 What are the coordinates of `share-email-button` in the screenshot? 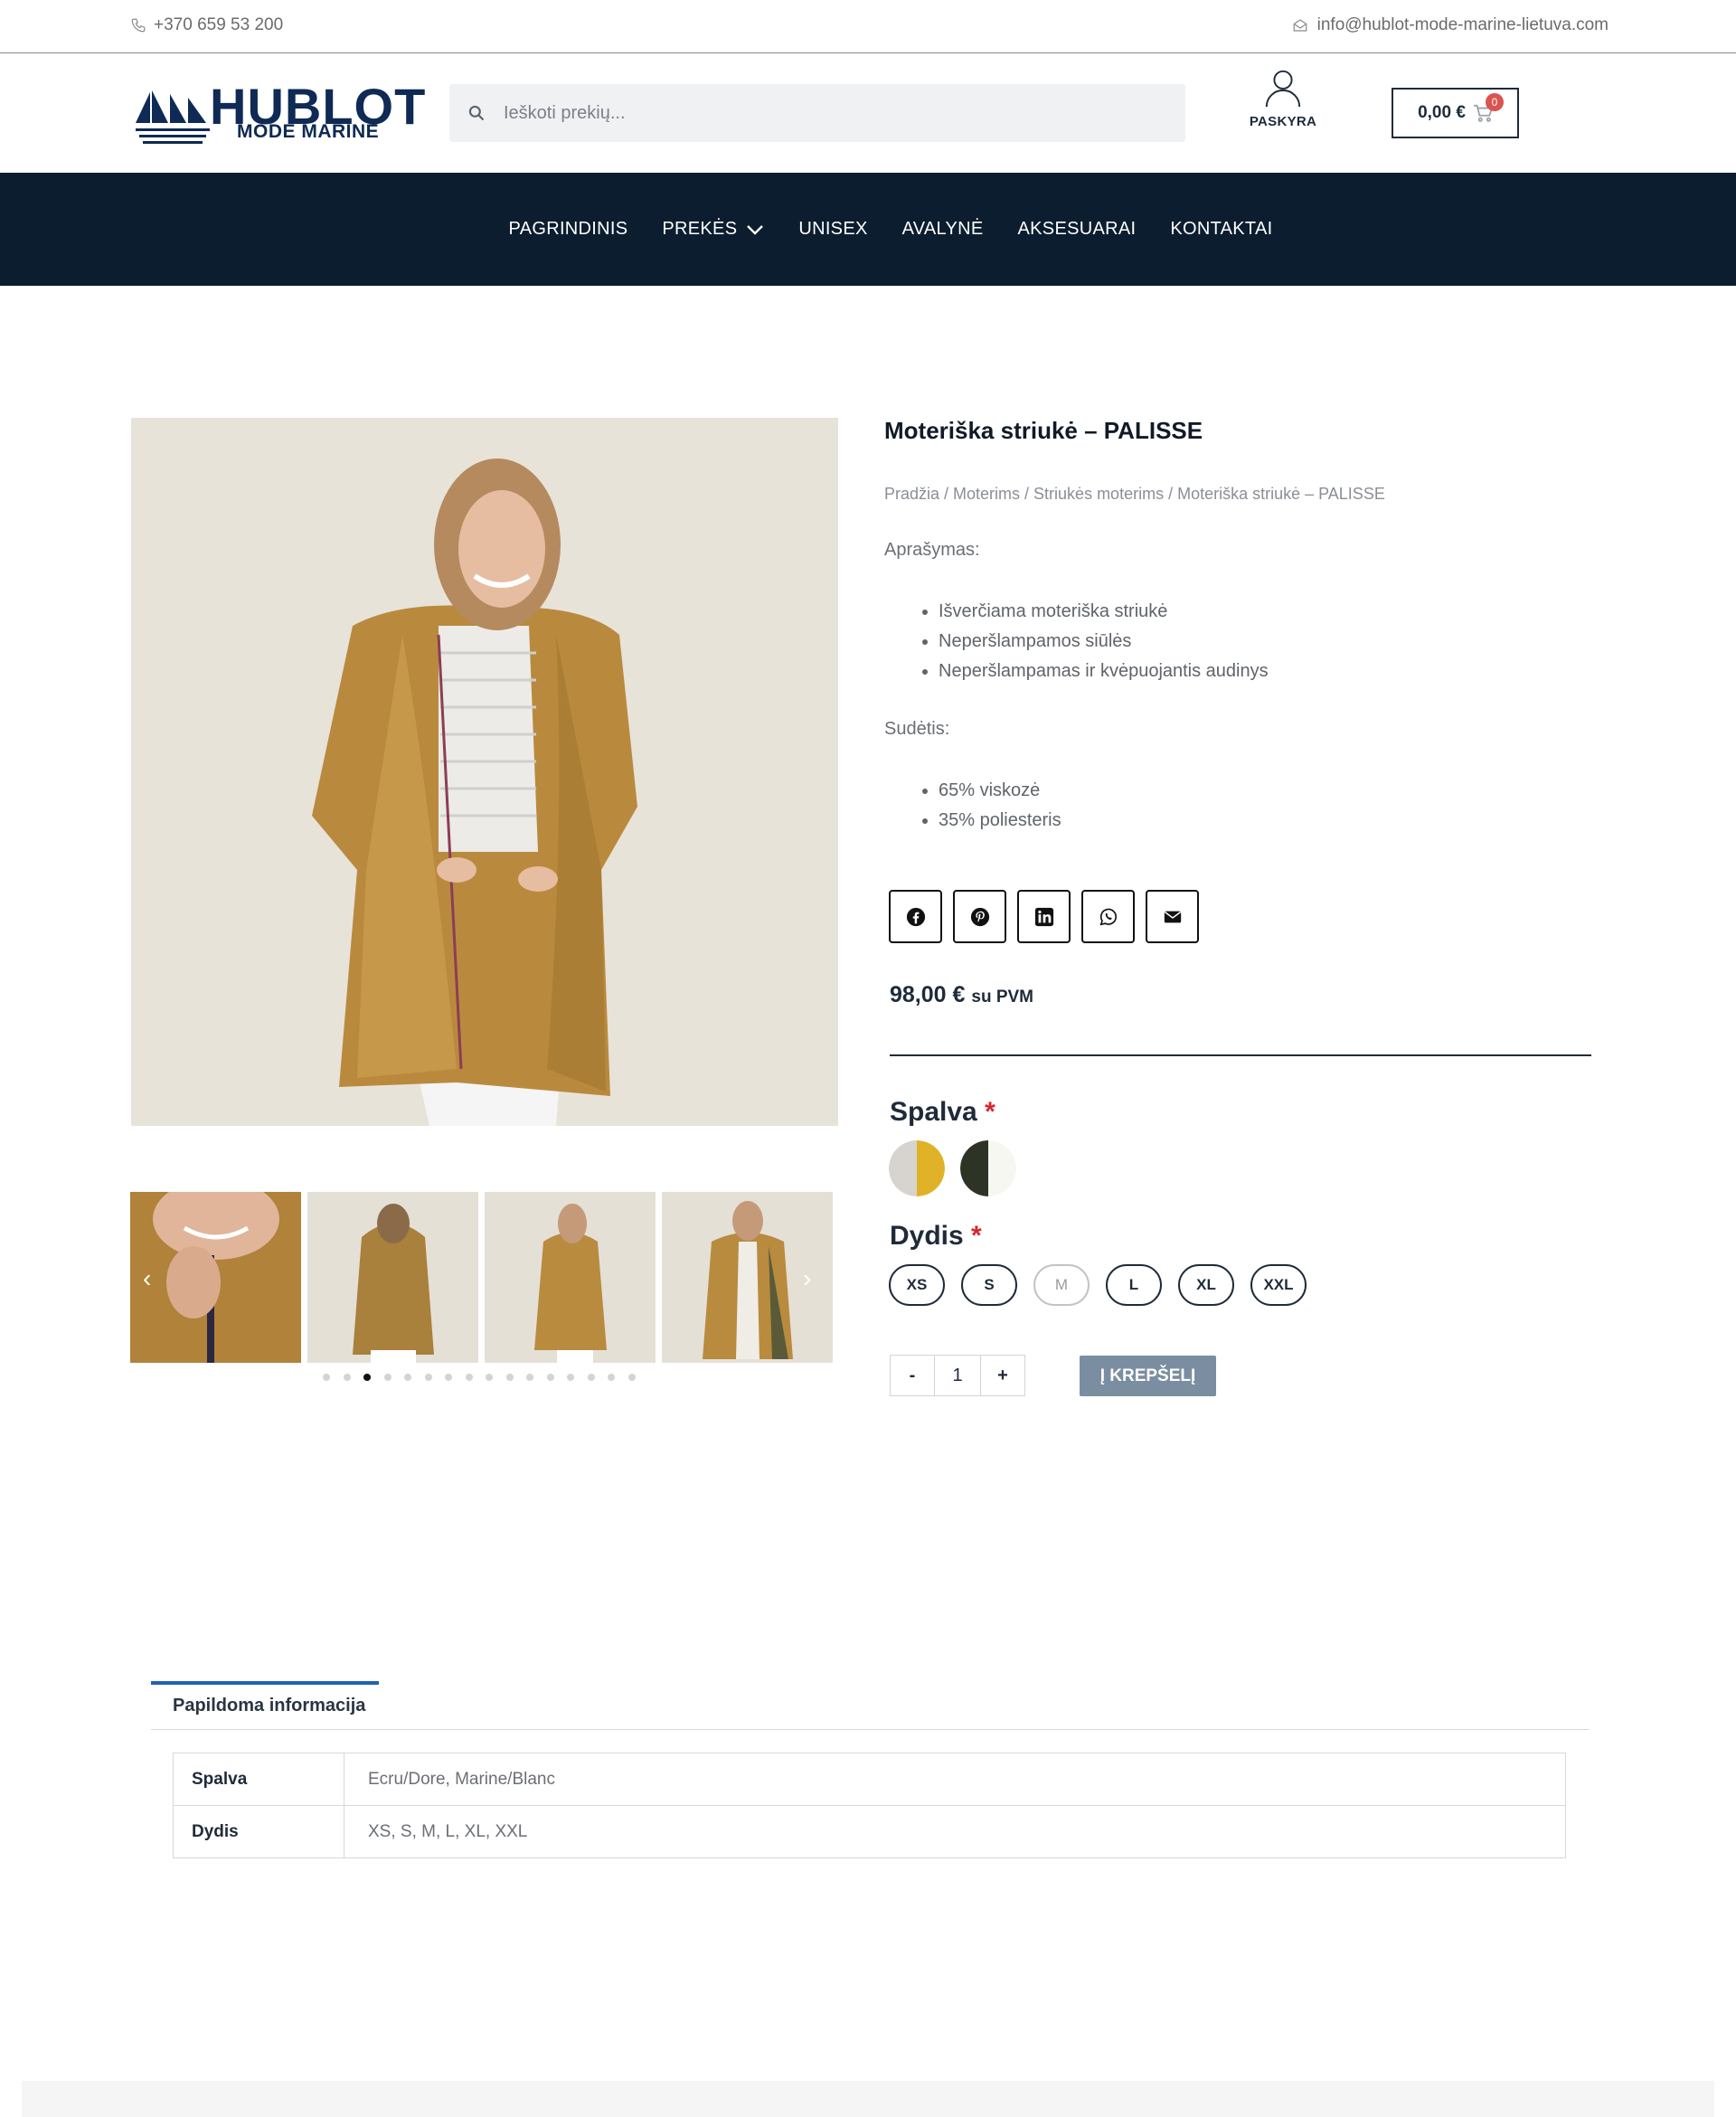 It's located at (1173, 916).